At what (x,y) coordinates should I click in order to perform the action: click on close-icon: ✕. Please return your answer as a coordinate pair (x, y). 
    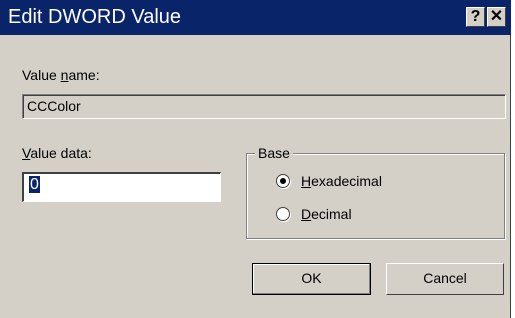
    Looking at the image, I should click on (496, 16).